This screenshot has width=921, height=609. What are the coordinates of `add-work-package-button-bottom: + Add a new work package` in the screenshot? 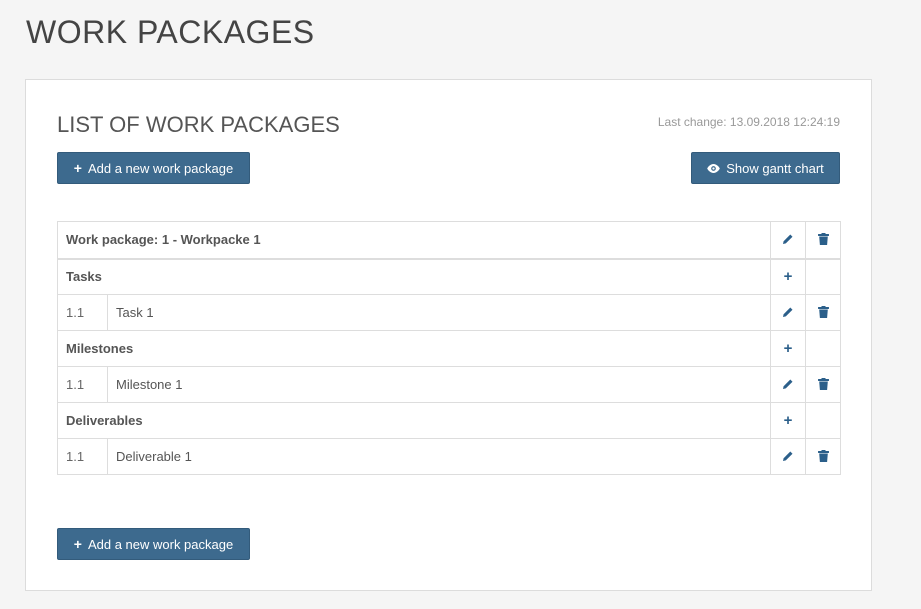 It's located at (153, 544).